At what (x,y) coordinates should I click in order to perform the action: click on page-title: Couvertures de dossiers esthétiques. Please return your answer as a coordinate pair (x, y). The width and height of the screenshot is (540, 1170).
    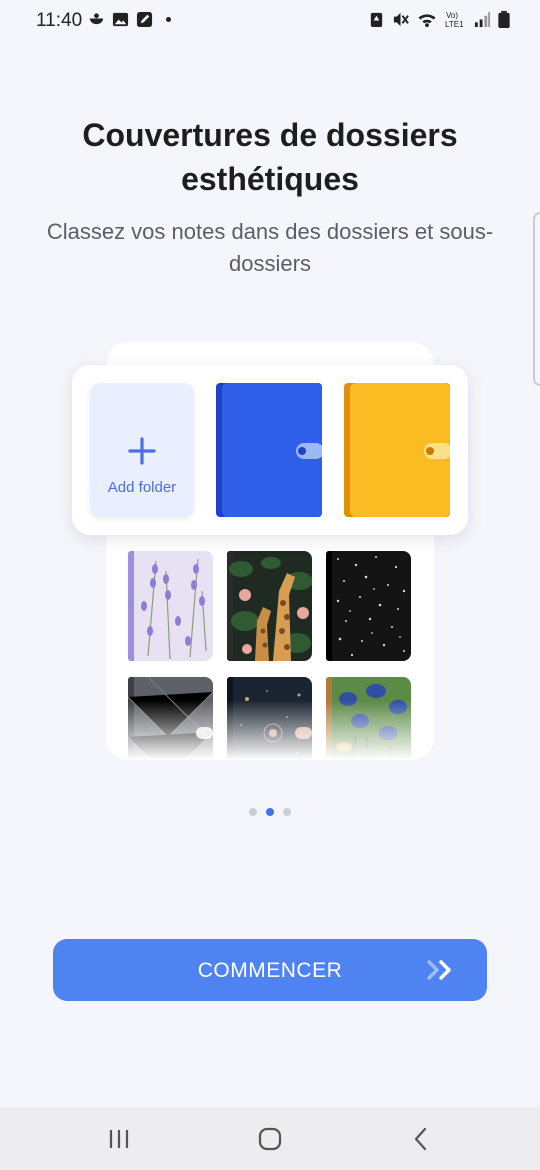
    Looking at the image, I should click on (270, 157).